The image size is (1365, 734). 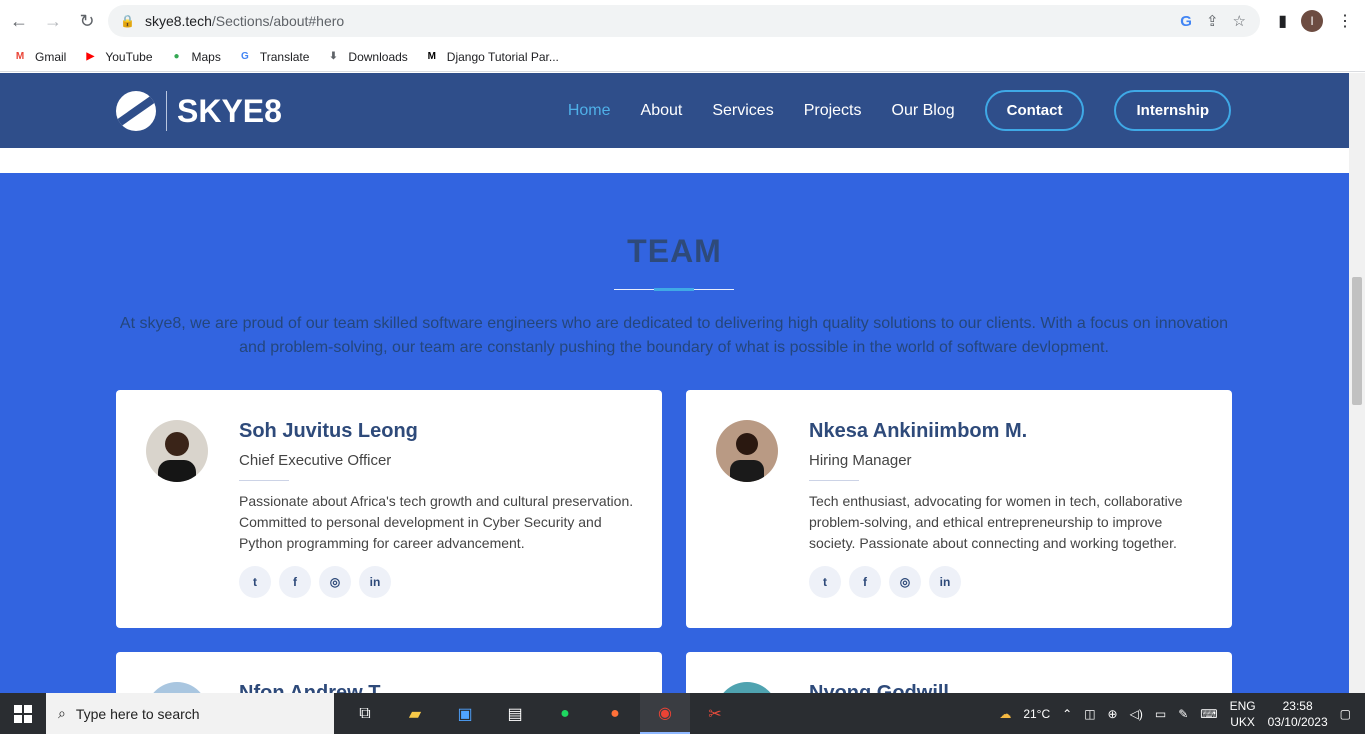 What do you see at coordinates (206, 56) in the screenshot?
I see `bookmark-label: Maps` at bounding box center [206, 56].